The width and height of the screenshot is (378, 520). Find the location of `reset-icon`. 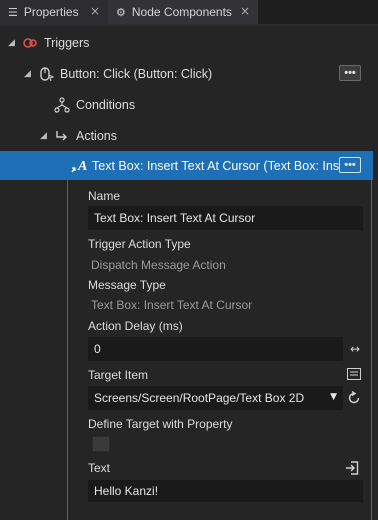

reset-icon is located at coordinates (354, 398).